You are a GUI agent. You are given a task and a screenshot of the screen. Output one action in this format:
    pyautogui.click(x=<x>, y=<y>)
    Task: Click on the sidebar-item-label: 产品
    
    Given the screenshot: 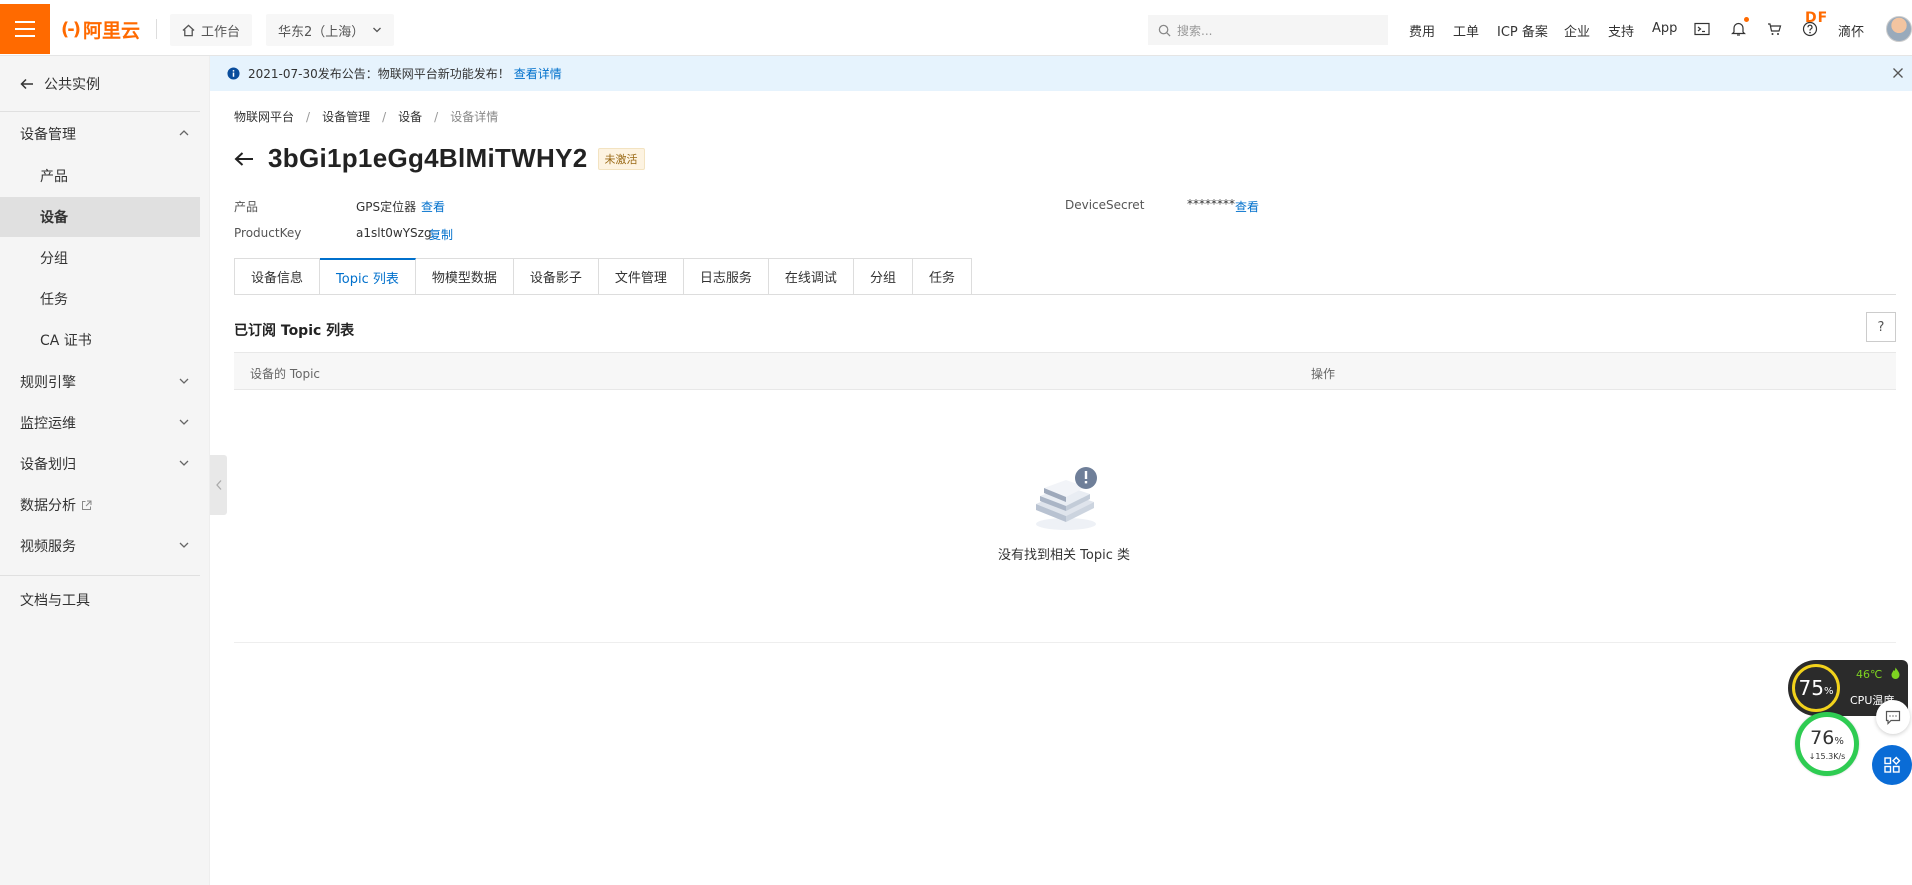 What is the action you would take?
    pyautogui.click(x=54, y=177)
    